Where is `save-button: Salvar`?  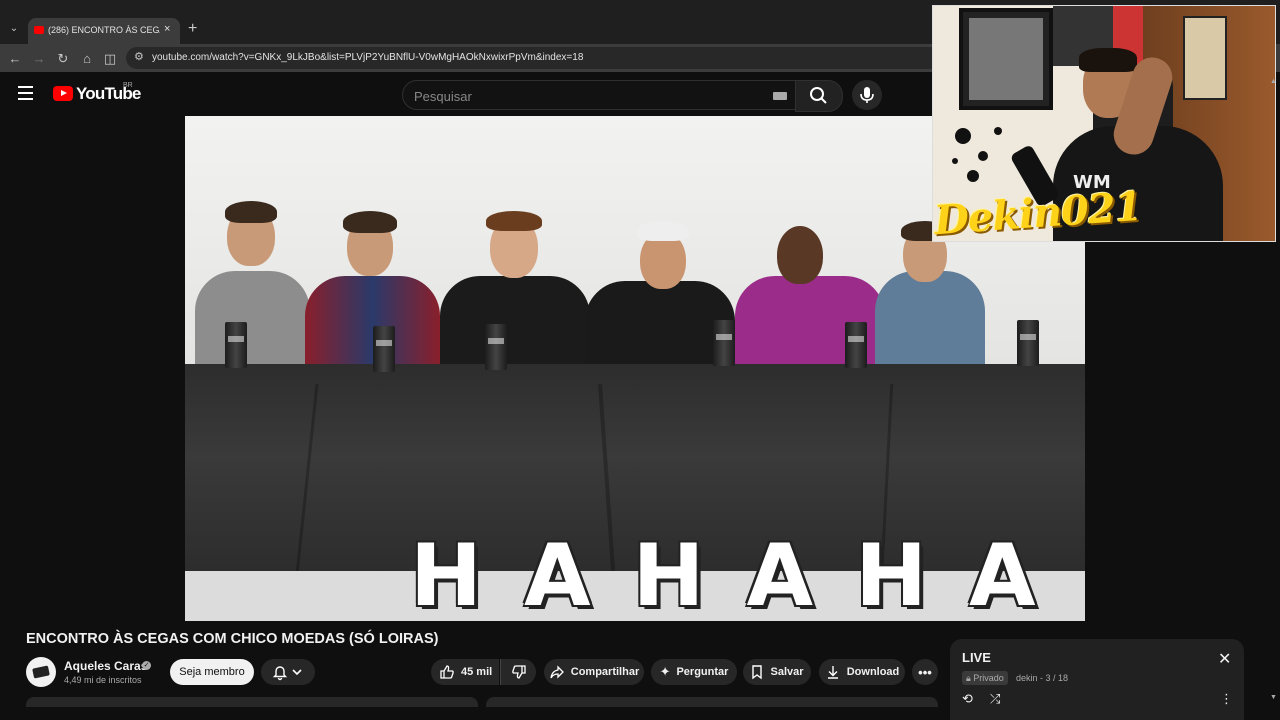
save-button: Salvar is located at coordinates (777, 672).